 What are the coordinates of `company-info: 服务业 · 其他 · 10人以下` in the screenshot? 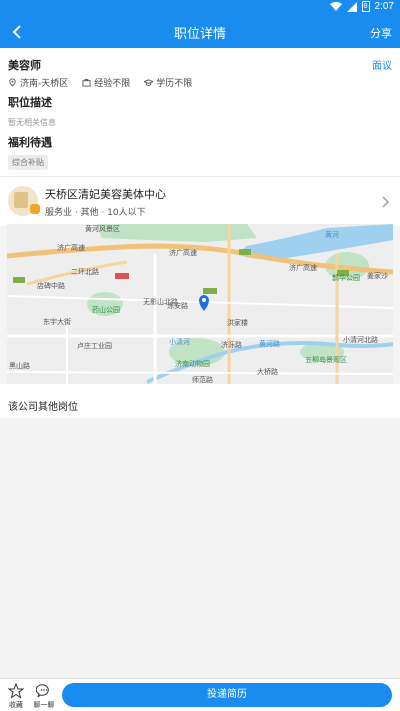 It's located at (95, 213).